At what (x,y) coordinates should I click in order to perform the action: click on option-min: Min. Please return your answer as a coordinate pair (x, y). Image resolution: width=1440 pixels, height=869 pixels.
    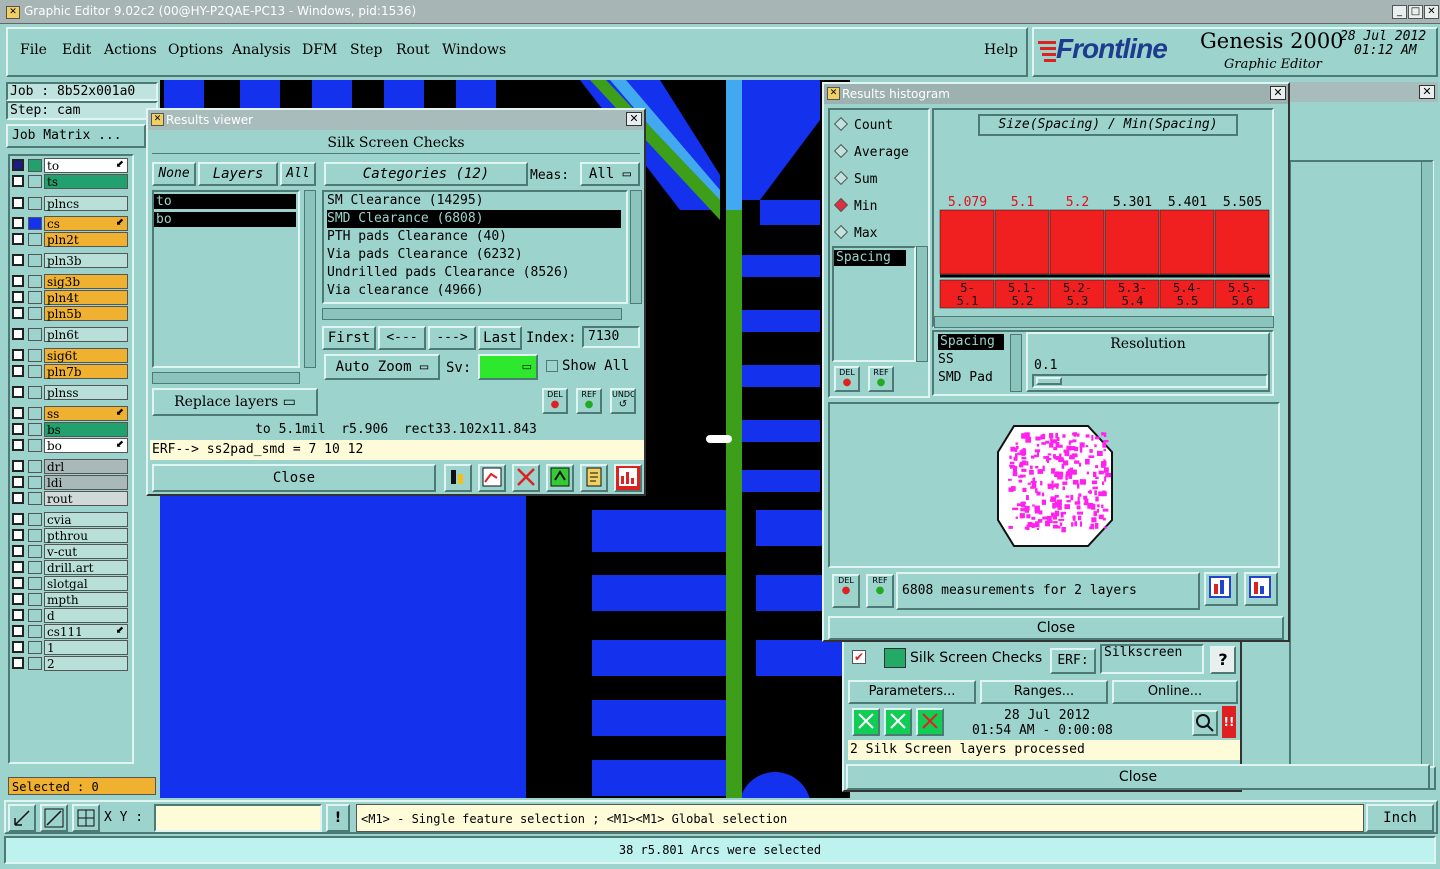
    Looking at the image, I should click on (855, 205).